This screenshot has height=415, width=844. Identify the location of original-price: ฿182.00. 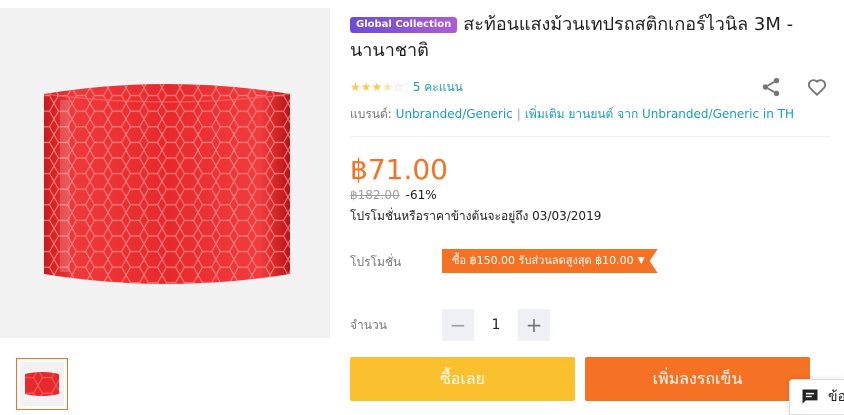
(375, 195).